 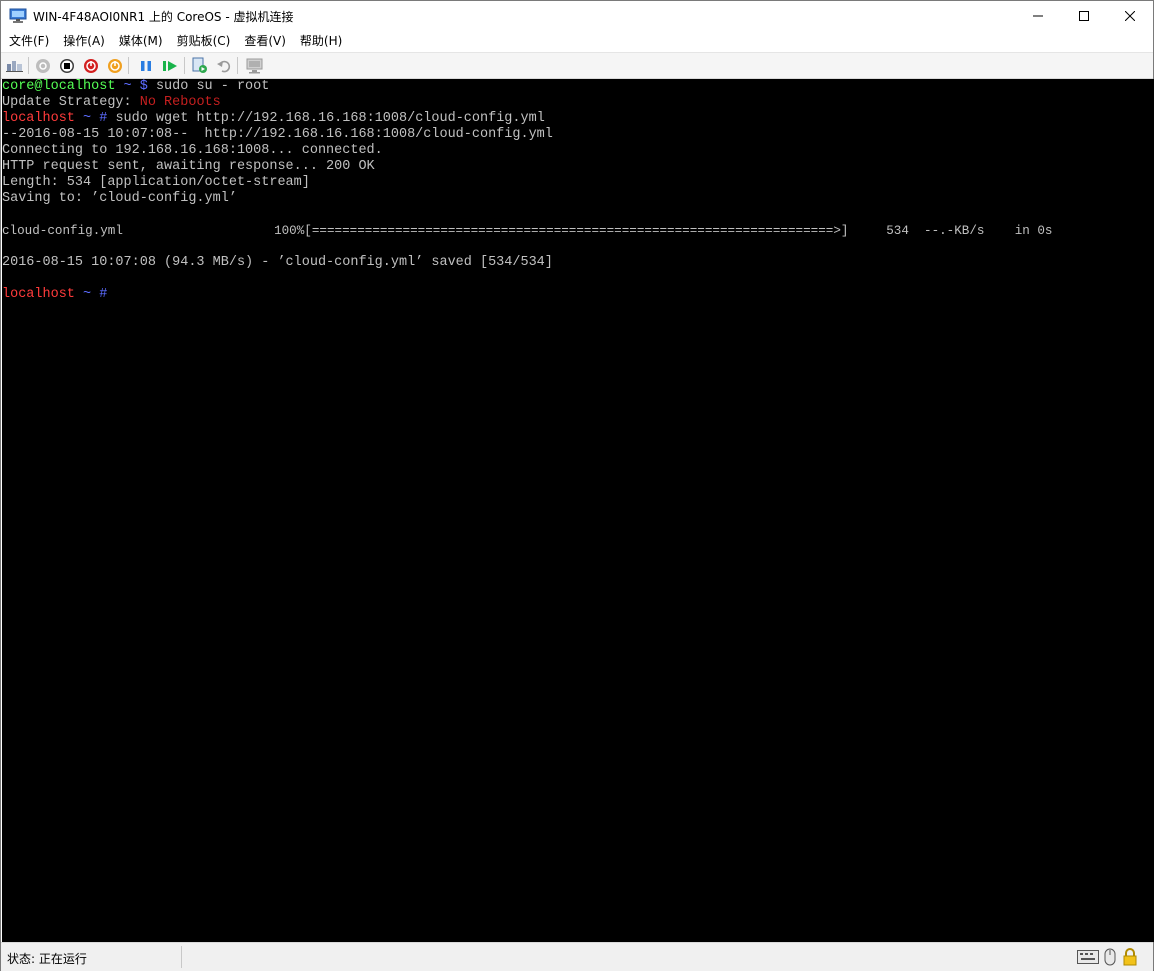 What do you see at coordinates (265, 41) in the screenshot?
I see `menu-view: 查看(V)` at bounding box center [265, 41].